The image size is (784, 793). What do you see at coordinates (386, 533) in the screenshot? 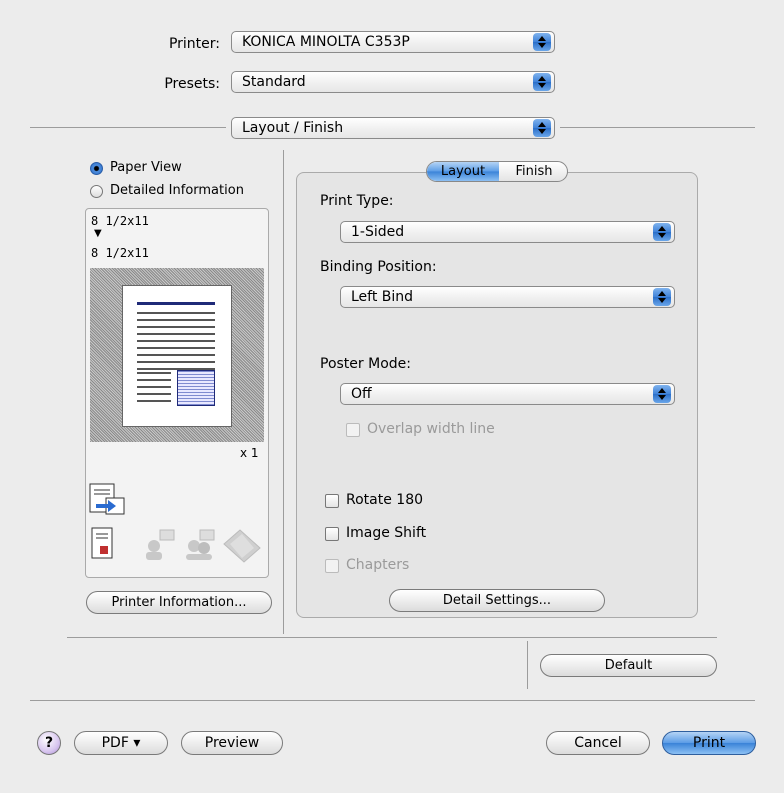
I see `image-shift-label: Image Shift` at bounding box center [386, 533].